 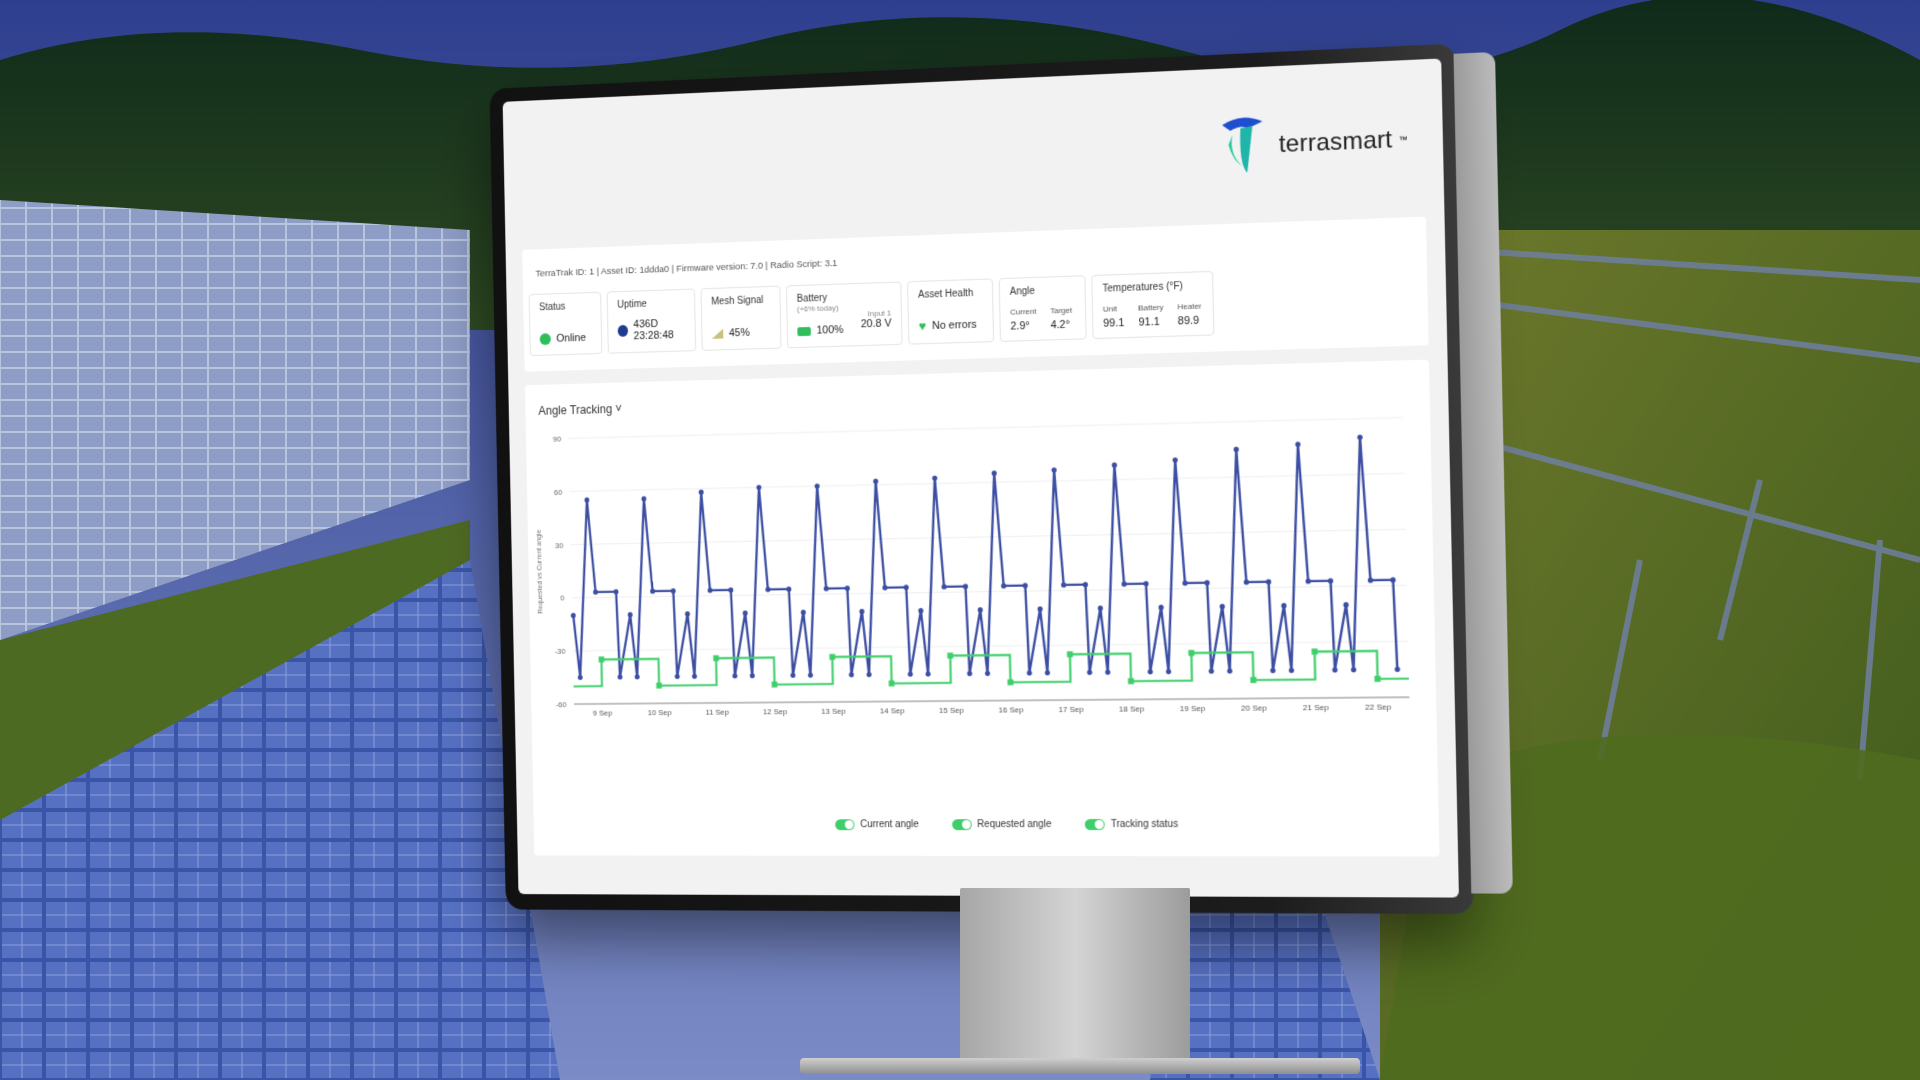 What do you see at coordinates (961, 825) in the screenshot?
I see `legend-toggle-requested` at bounding box center [961, 825].